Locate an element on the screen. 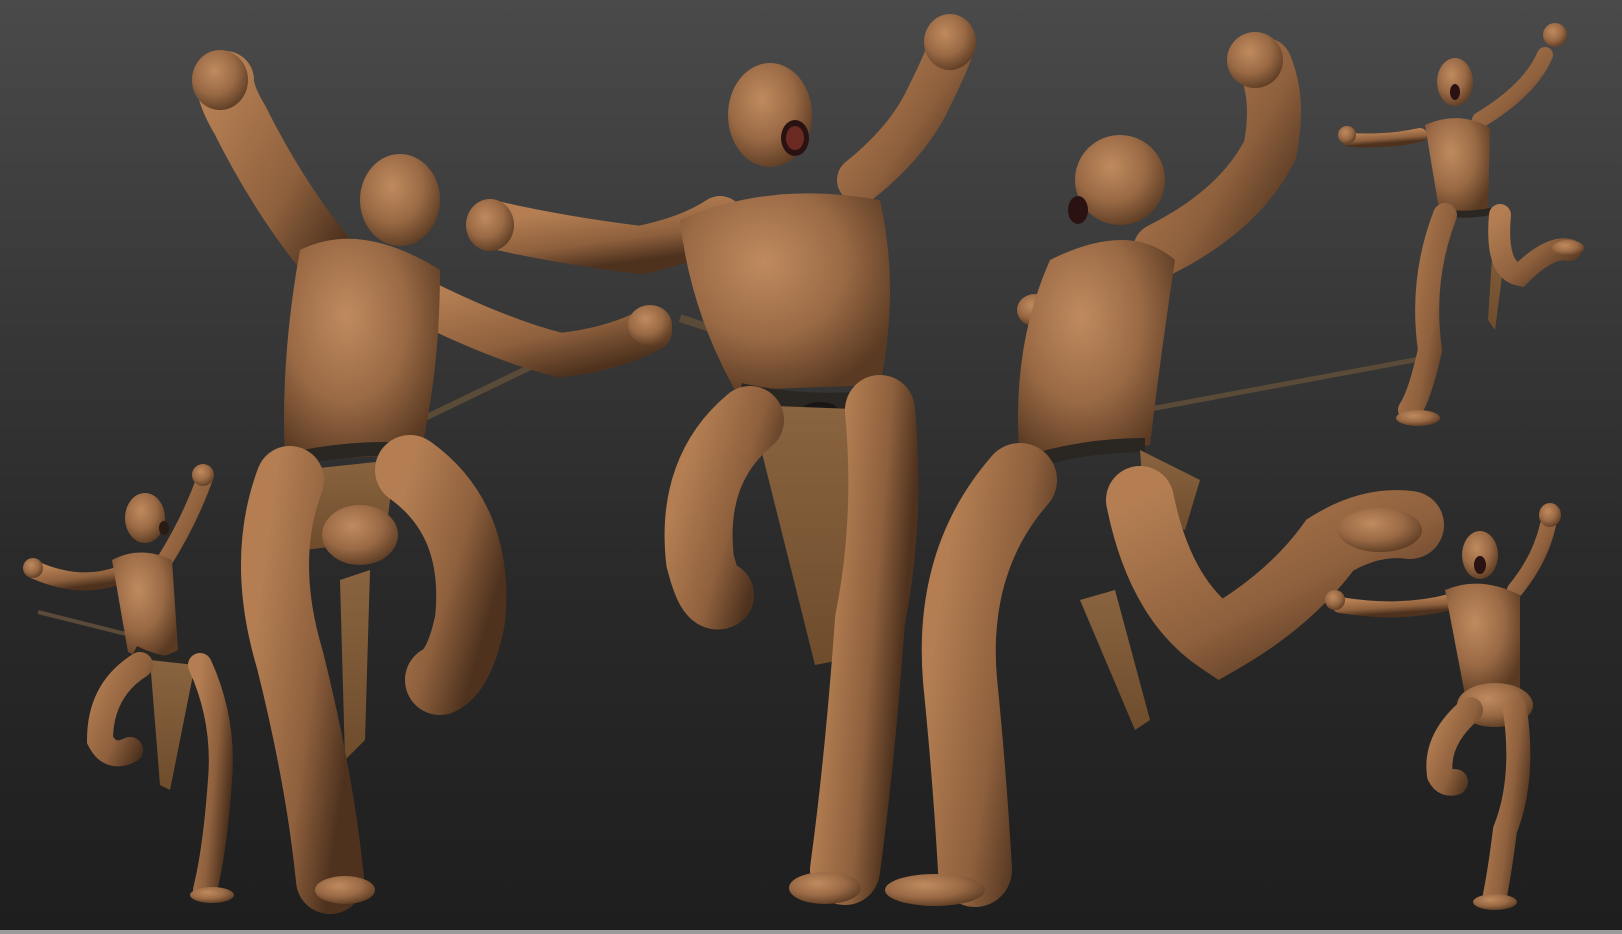  spear-shaft is located at coordinates (1285, 384).